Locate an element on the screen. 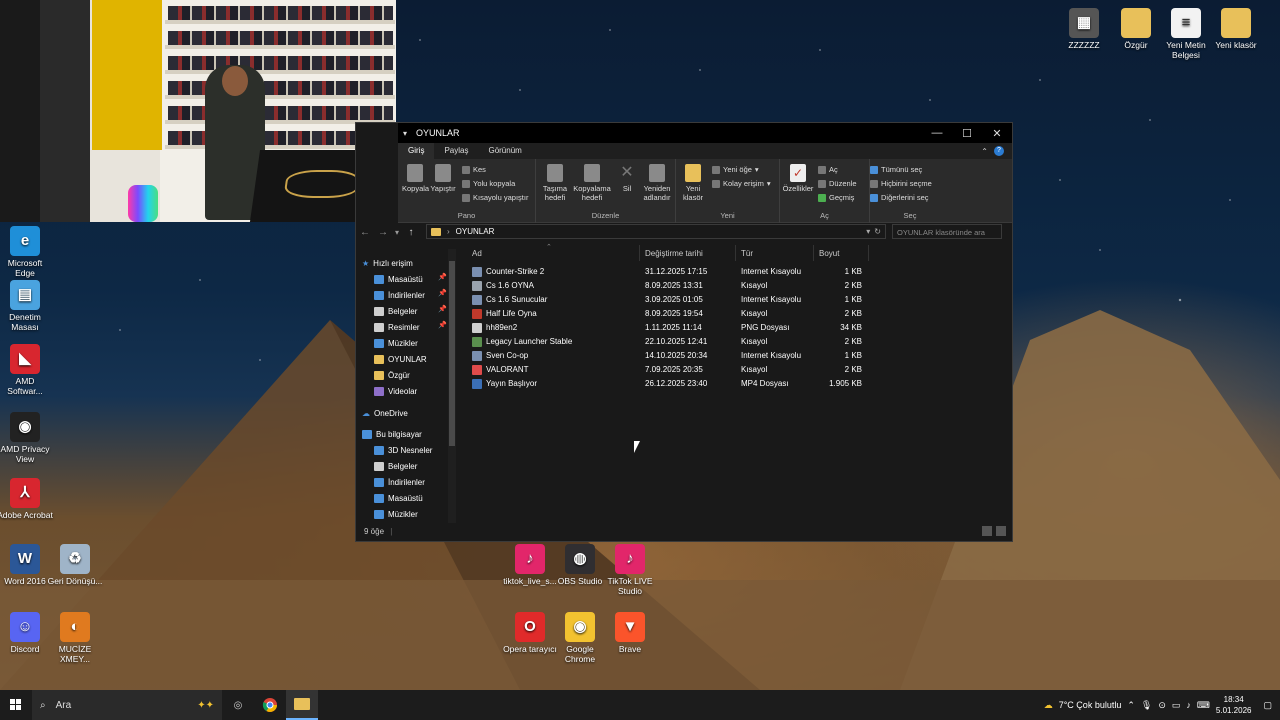  copy-path-button: Yolu kopyala is located at coordinates (488, 183).